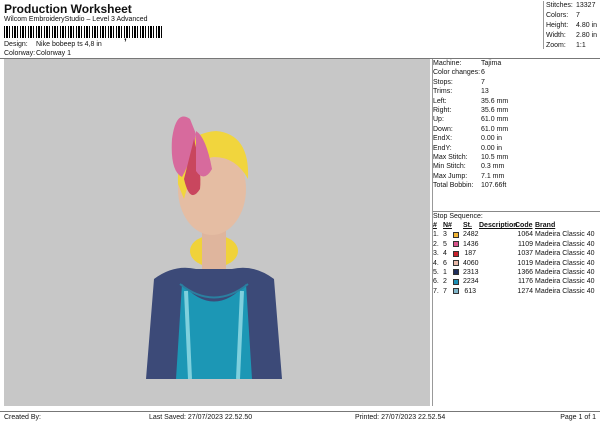 This screenshot has height=424, width=600. Describe the element at coordinates (459, 82) in the screenshot. I see `stops-row: Stops: 7` at that location.